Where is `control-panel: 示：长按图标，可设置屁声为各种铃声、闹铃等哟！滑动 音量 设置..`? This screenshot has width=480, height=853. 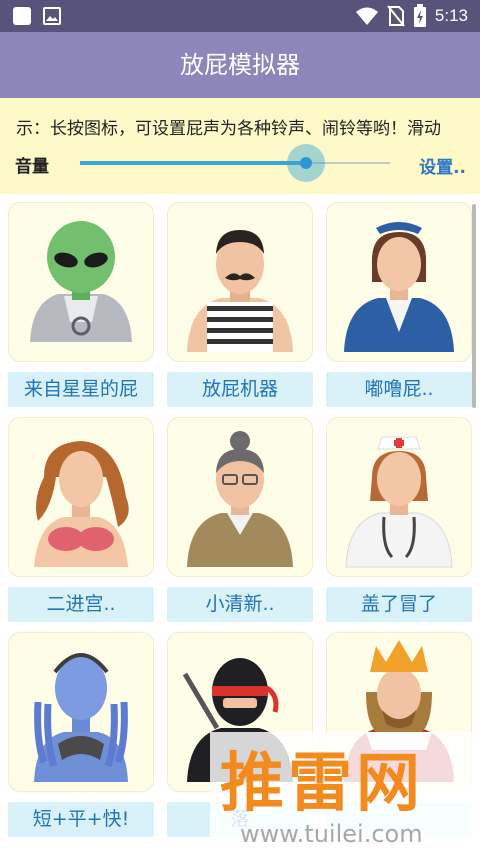
control-panel: 示：长按图标，可设置屁声为各种铃声、闹铃等哟！滑动 音量 设置.. is located at coordinates (240, 146).